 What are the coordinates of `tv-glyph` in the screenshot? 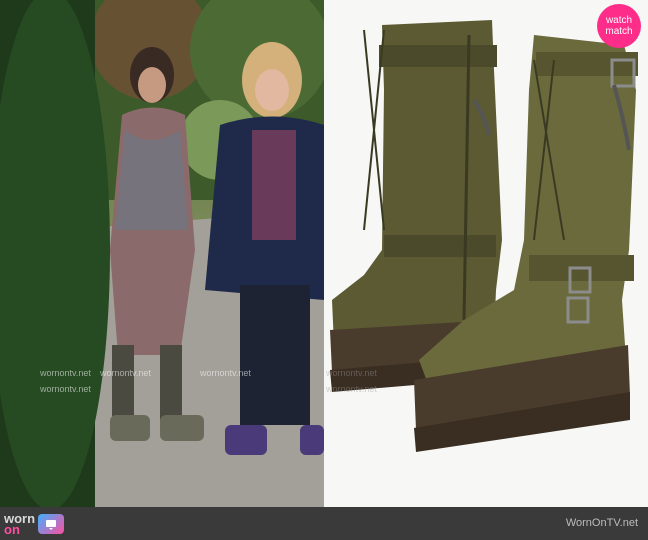 It's located at (51, 525).